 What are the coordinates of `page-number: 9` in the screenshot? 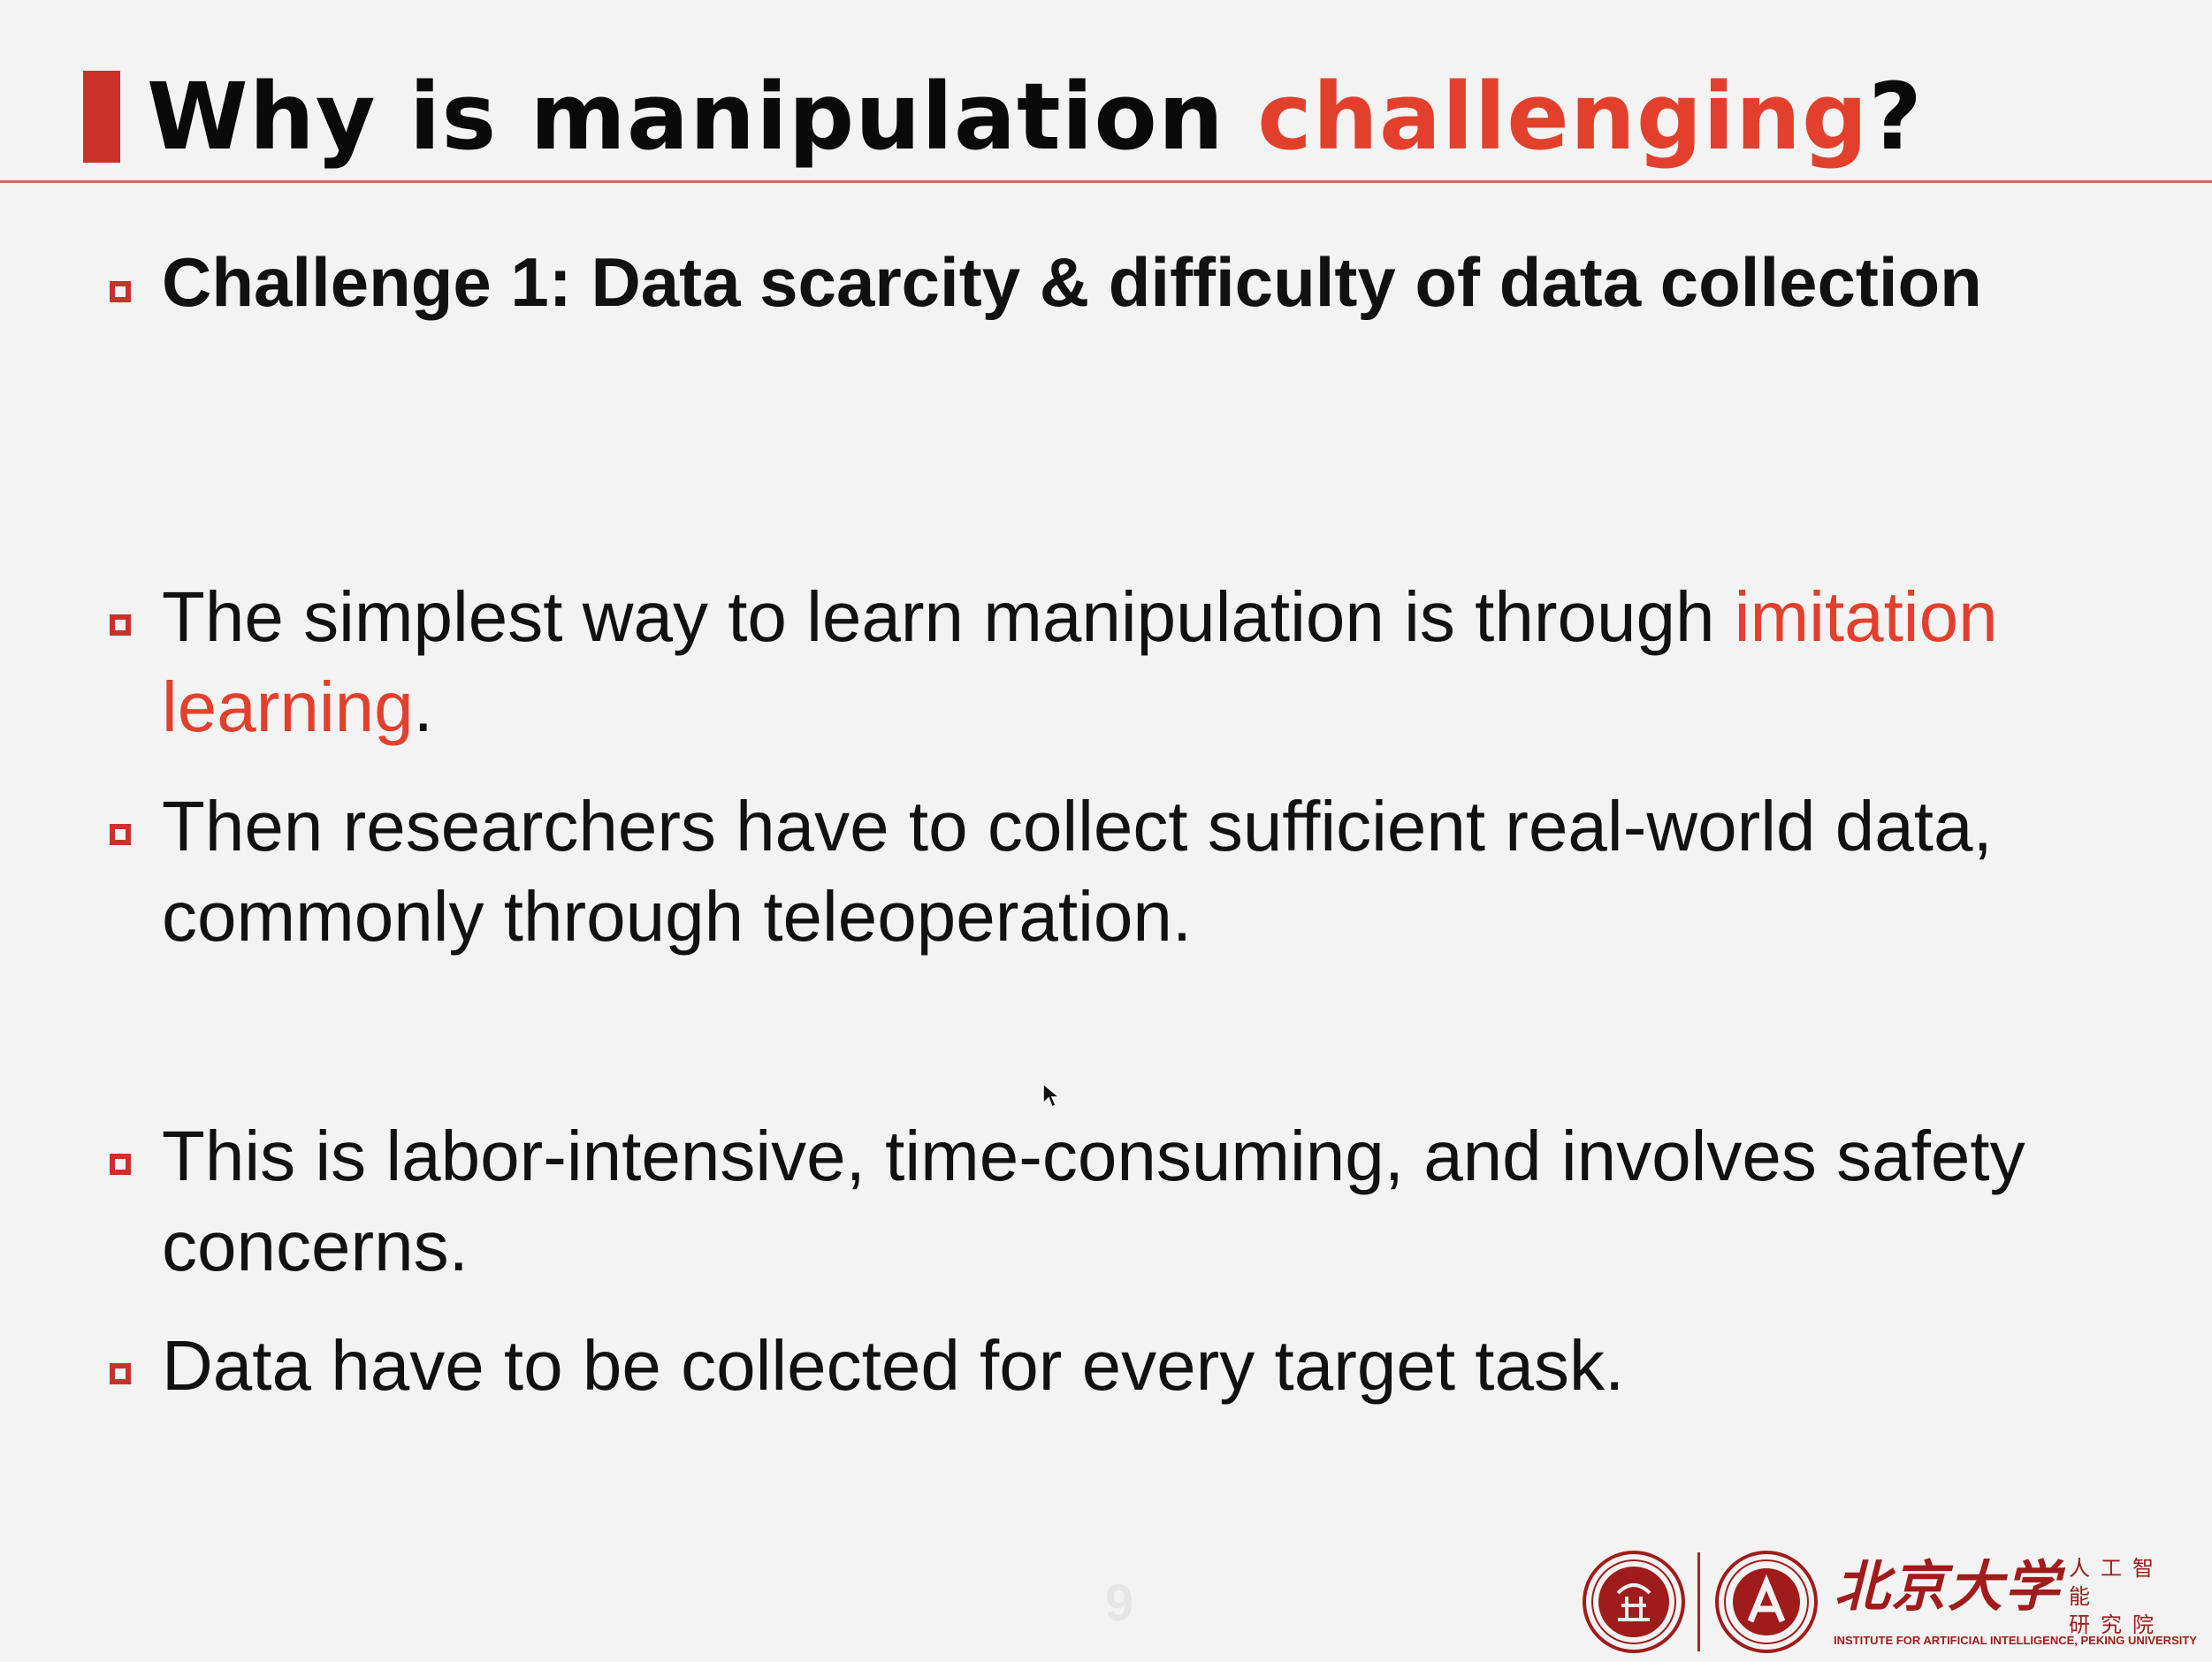 It's located at (1119, 1603).